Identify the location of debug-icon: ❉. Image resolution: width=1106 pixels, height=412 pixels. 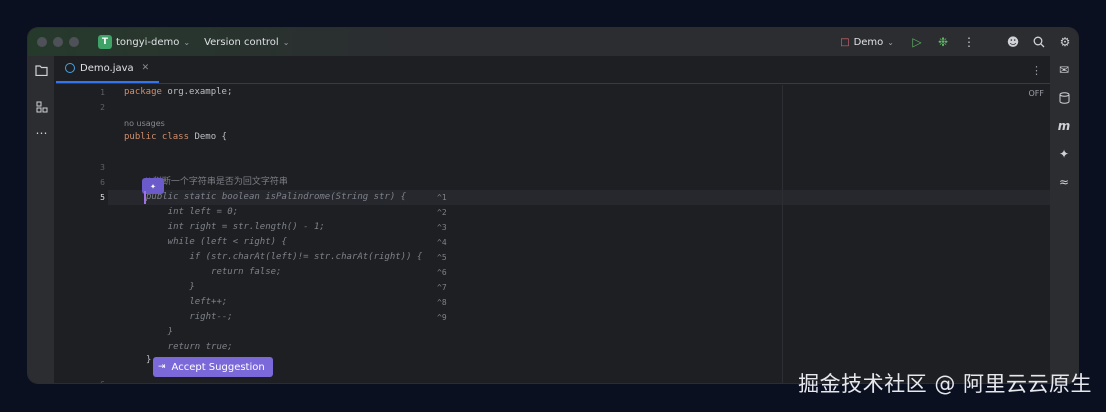
(943, 42).